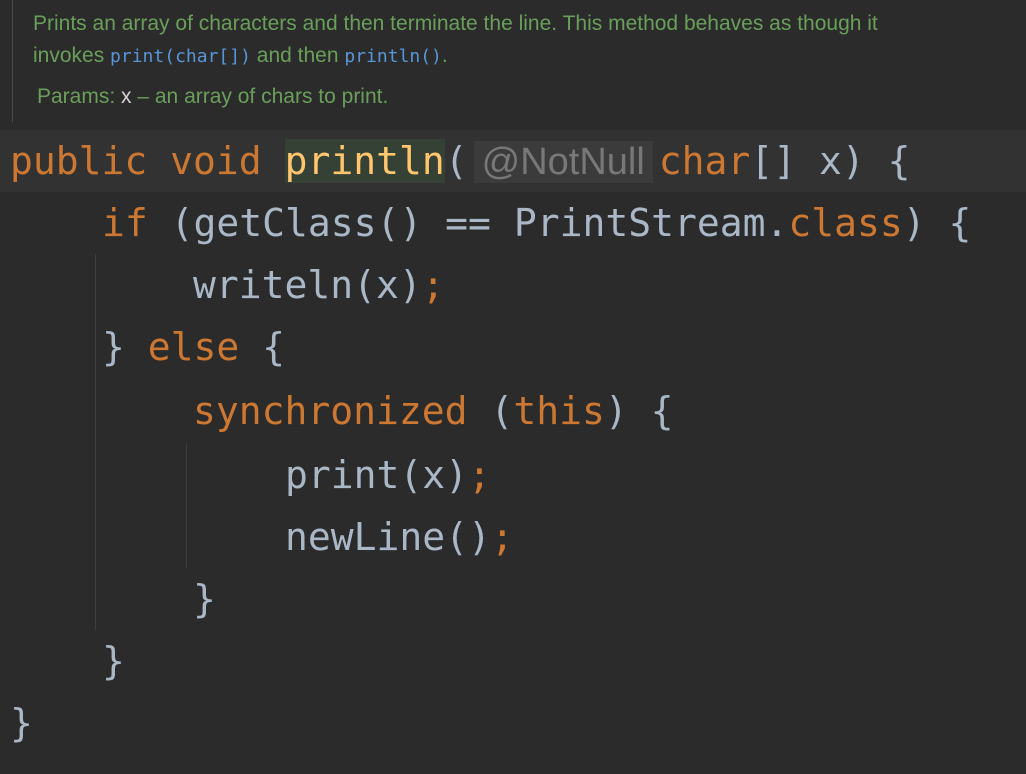 This screenshot has width=1026, height=774. I want to click on doc-text-period: ., so click(444, 55).